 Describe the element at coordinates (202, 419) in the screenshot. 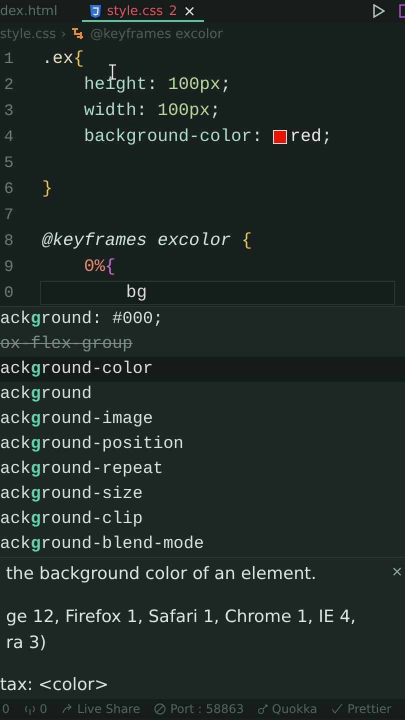

I see `suggestion-item: ackground-image` at that location.